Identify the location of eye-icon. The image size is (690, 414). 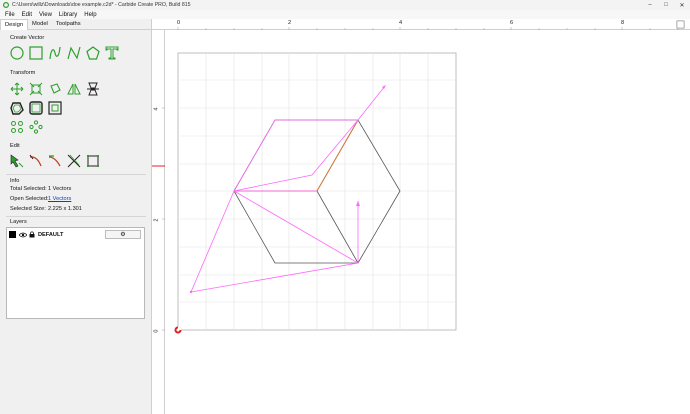
(23, 235).